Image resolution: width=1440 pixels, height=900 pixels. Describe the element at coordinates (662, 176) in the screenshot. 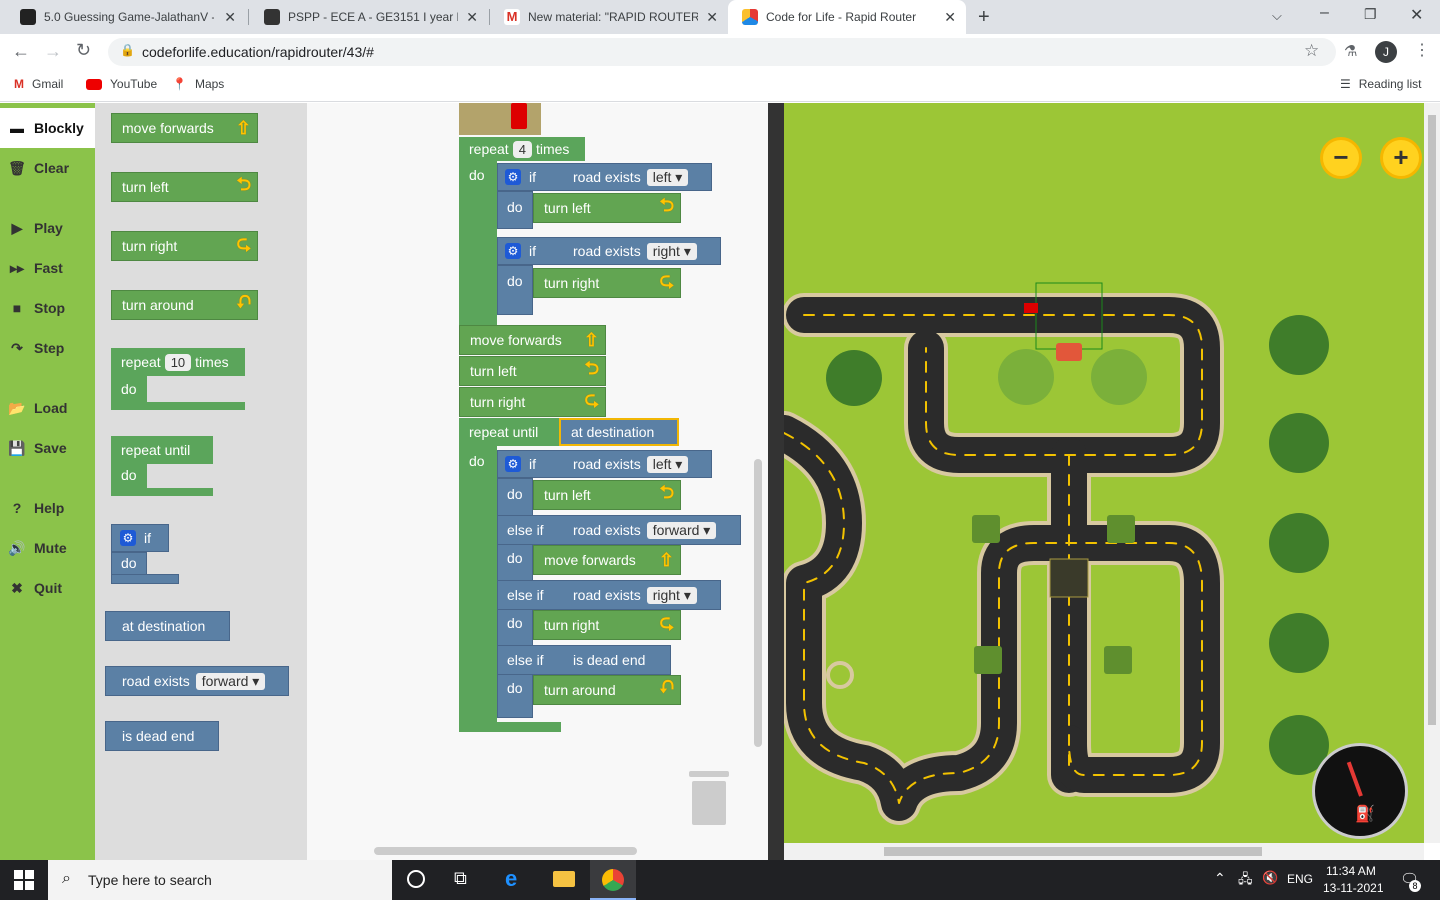

I see `dropdown-value: left` at that location.